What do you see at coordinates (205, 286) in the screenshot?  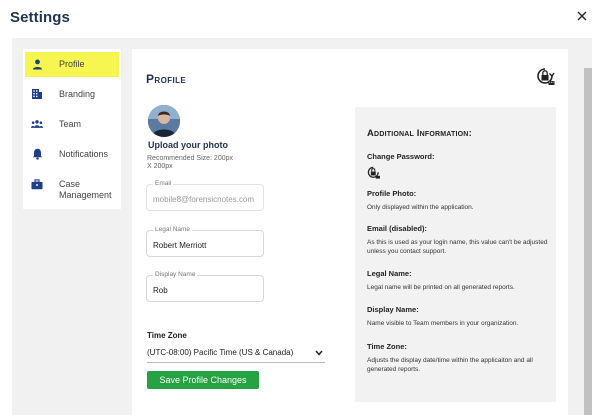 I see `display-name-field: Display Name Rob` at bounding box center [205, 286].